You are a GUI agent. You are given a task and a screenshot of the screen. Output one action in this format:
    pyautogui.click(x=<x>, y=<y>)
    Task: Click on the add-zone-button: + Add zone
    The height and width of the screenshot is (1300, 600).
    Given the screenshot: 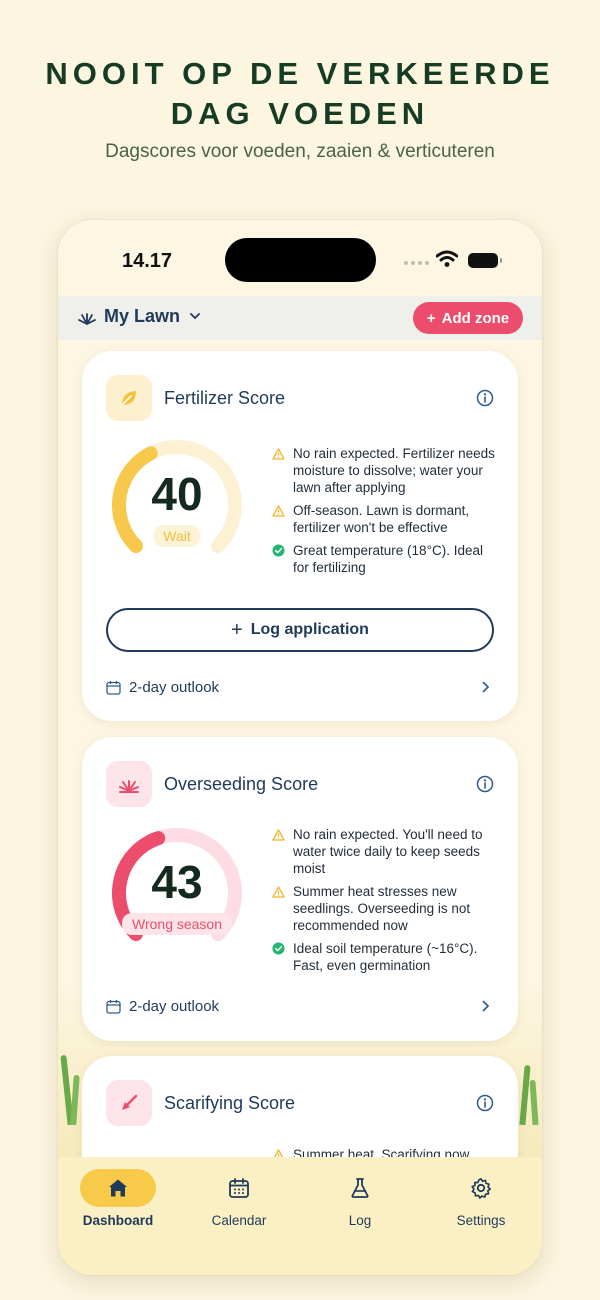 What is the action you would take?
    pyautogui.click(x=468, y=318)
    